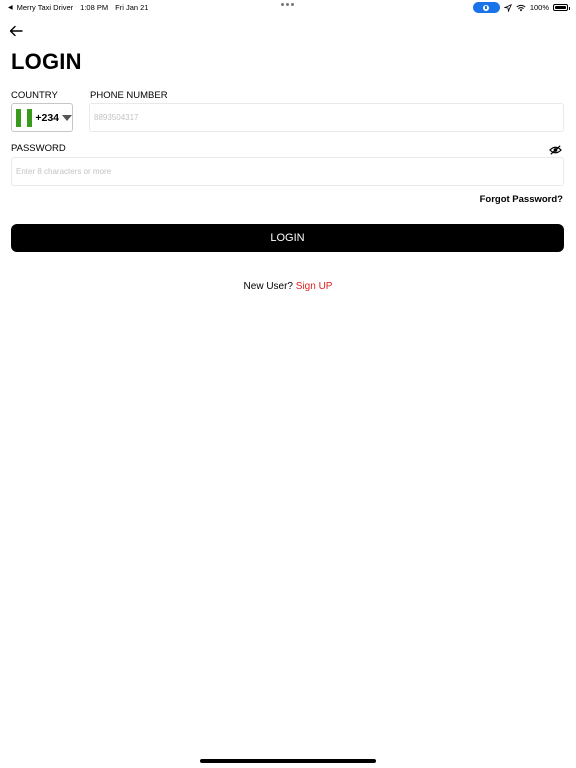 The image size is (576, 768). I want to click on screen-recording-icon, so click(486, 7).